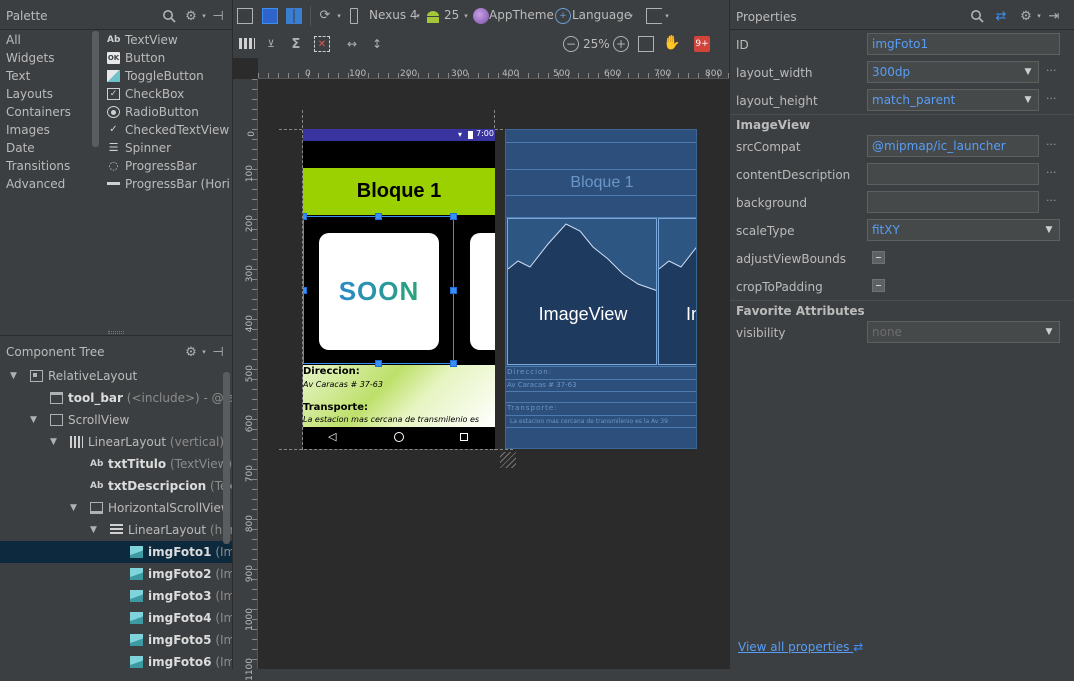 Image resolution: width=1074 pixels, height=681 pixels. What do you see at coordinates (352, 44) in the screenshot?
I see `expand-horizontal-icon: ↔` at bounding box center [352, 44].